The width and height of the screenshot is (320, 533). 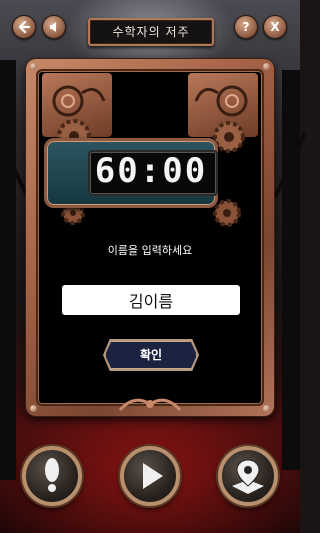 What do you see at coordinates (151, 355) in the screenshot?
I see `confirm-button: 확인` at bounding box center [151, 355].